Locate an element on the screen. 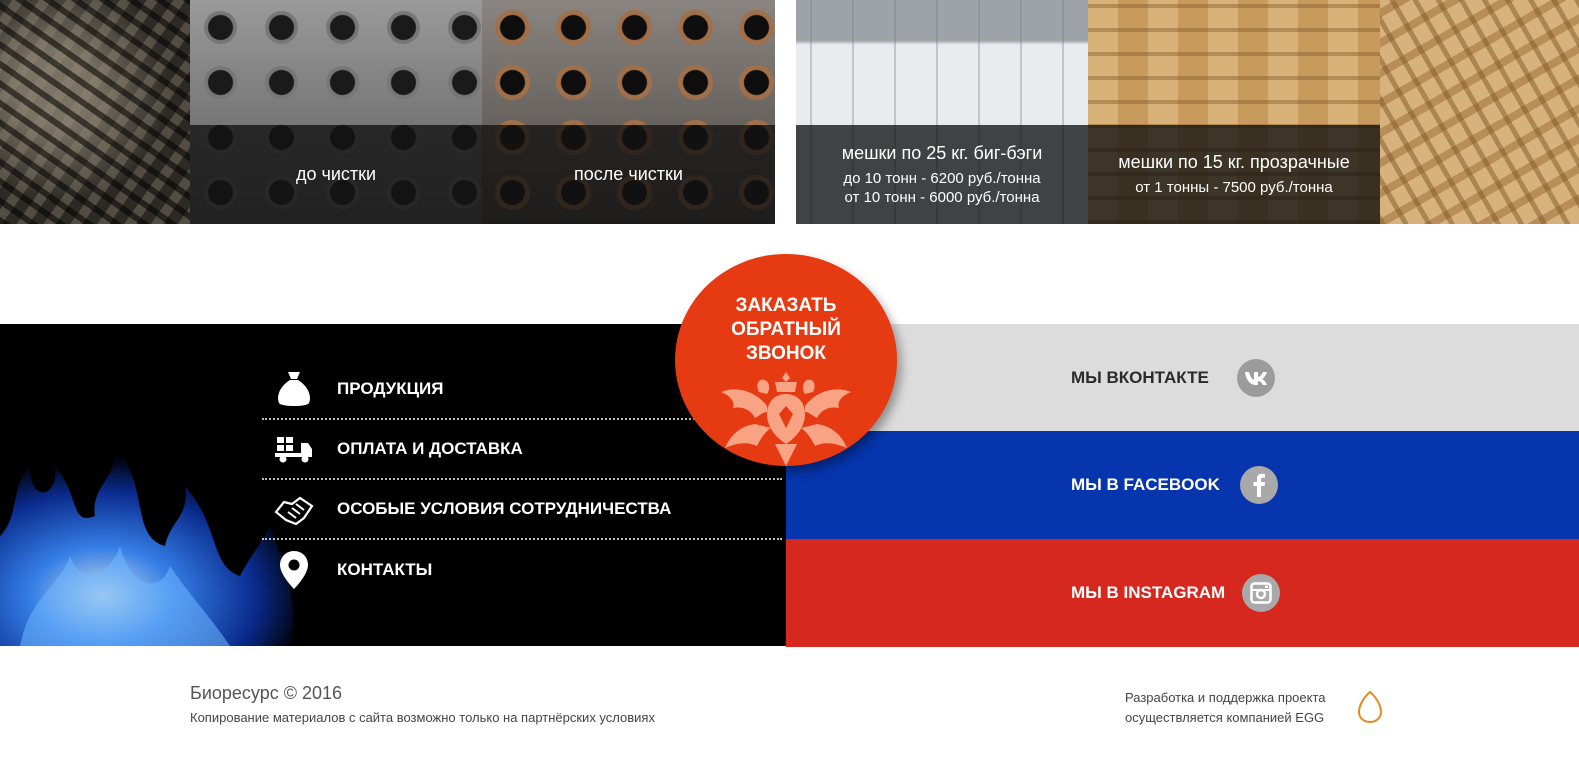 Image resolution: width=1579 pixels, height=771 pixels. callback-label-line: ЗВОНОК is located at coordinates (786, 353).